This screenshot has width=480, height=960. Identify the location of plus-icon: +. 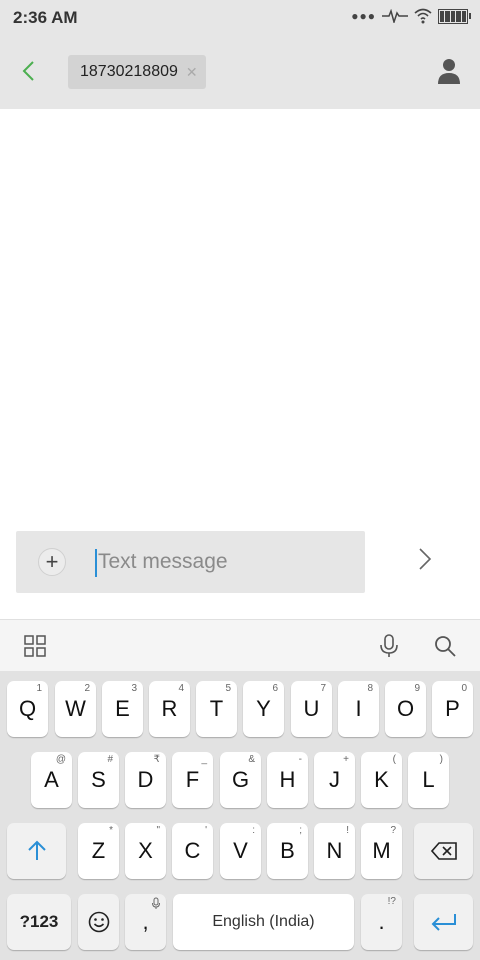
(52, 561).